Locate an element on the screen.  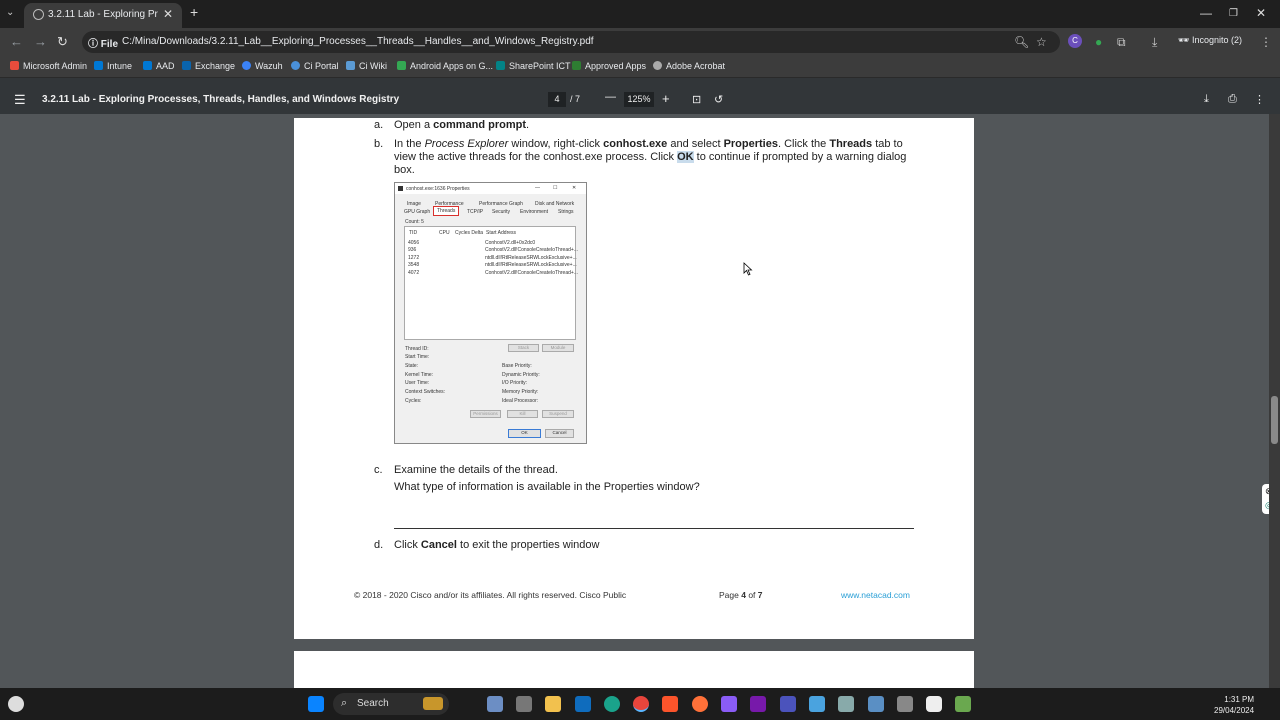
zoom-icon: 🔍︎ is located at coordinates (1021, 42).